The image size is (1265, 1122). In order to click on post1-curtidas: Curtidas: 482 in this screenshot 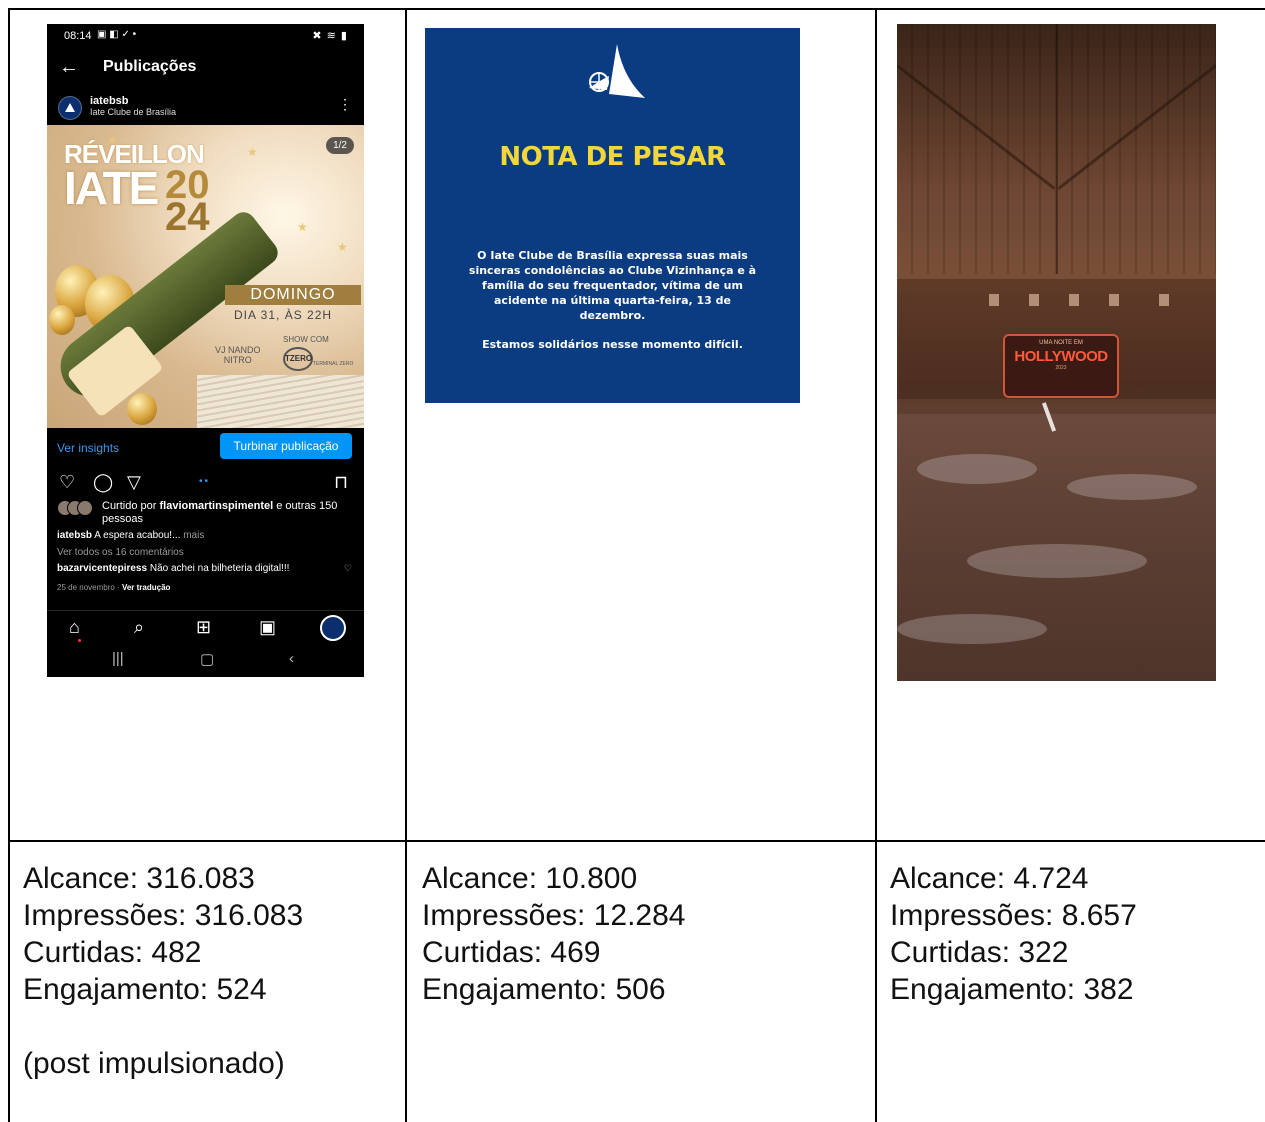, I will do `click(112, 952)`.